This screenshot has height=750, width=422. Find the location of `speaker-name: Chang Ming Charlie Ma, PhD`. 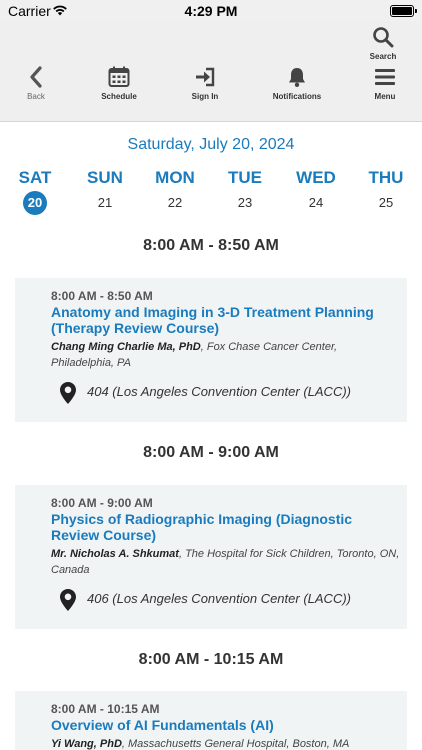

speaker-name: Chang Ming Charlie Ma, PhD is located at coordinates (126, 347).